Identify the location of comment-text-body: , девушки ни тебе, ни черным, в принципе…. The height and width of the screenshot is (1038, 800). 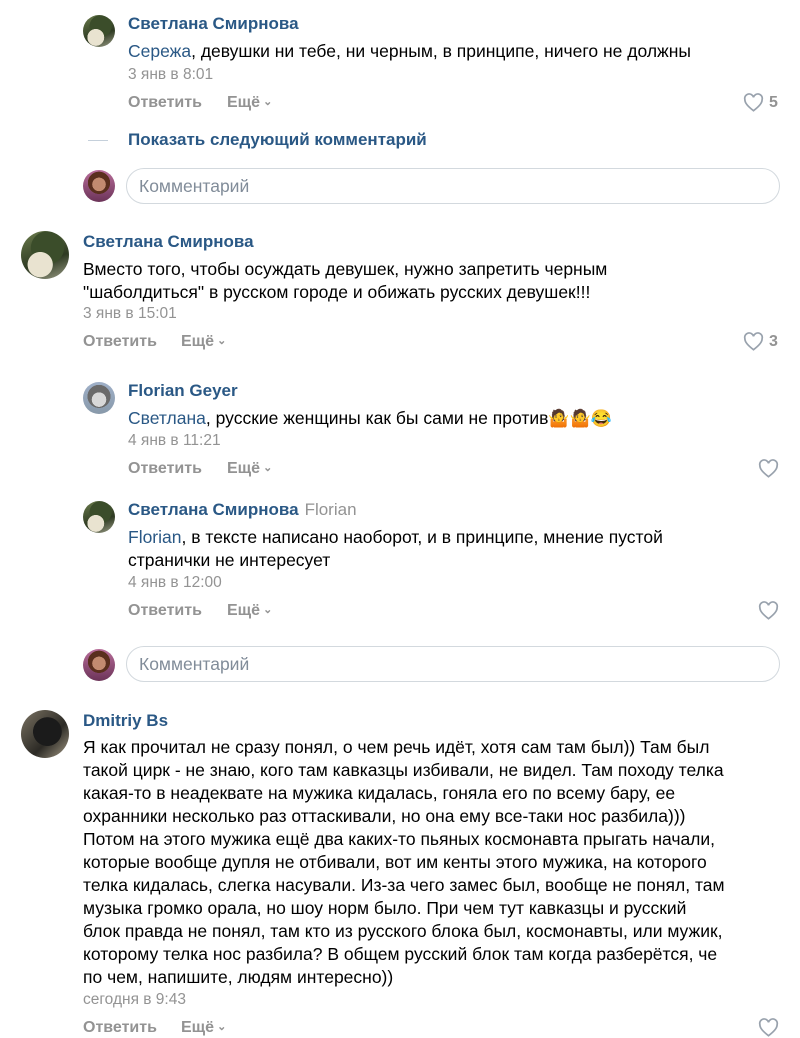
(441, 51).